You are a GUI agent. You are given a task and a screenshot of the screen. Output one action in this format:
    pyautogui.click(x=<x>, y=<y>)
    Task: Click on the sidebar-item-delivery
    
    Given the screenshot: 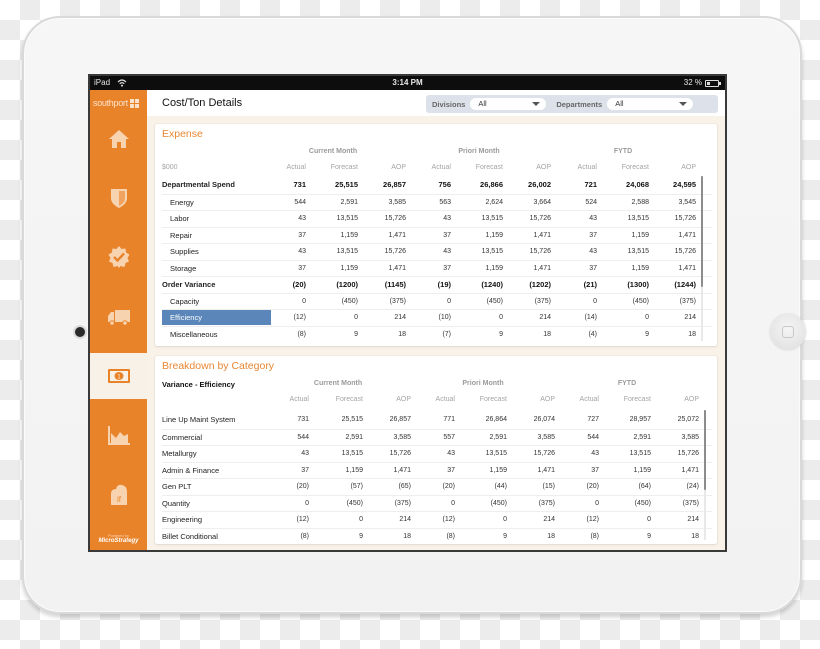 What is the action you would take?
    pyautogui.click(x=118, y=317)
    